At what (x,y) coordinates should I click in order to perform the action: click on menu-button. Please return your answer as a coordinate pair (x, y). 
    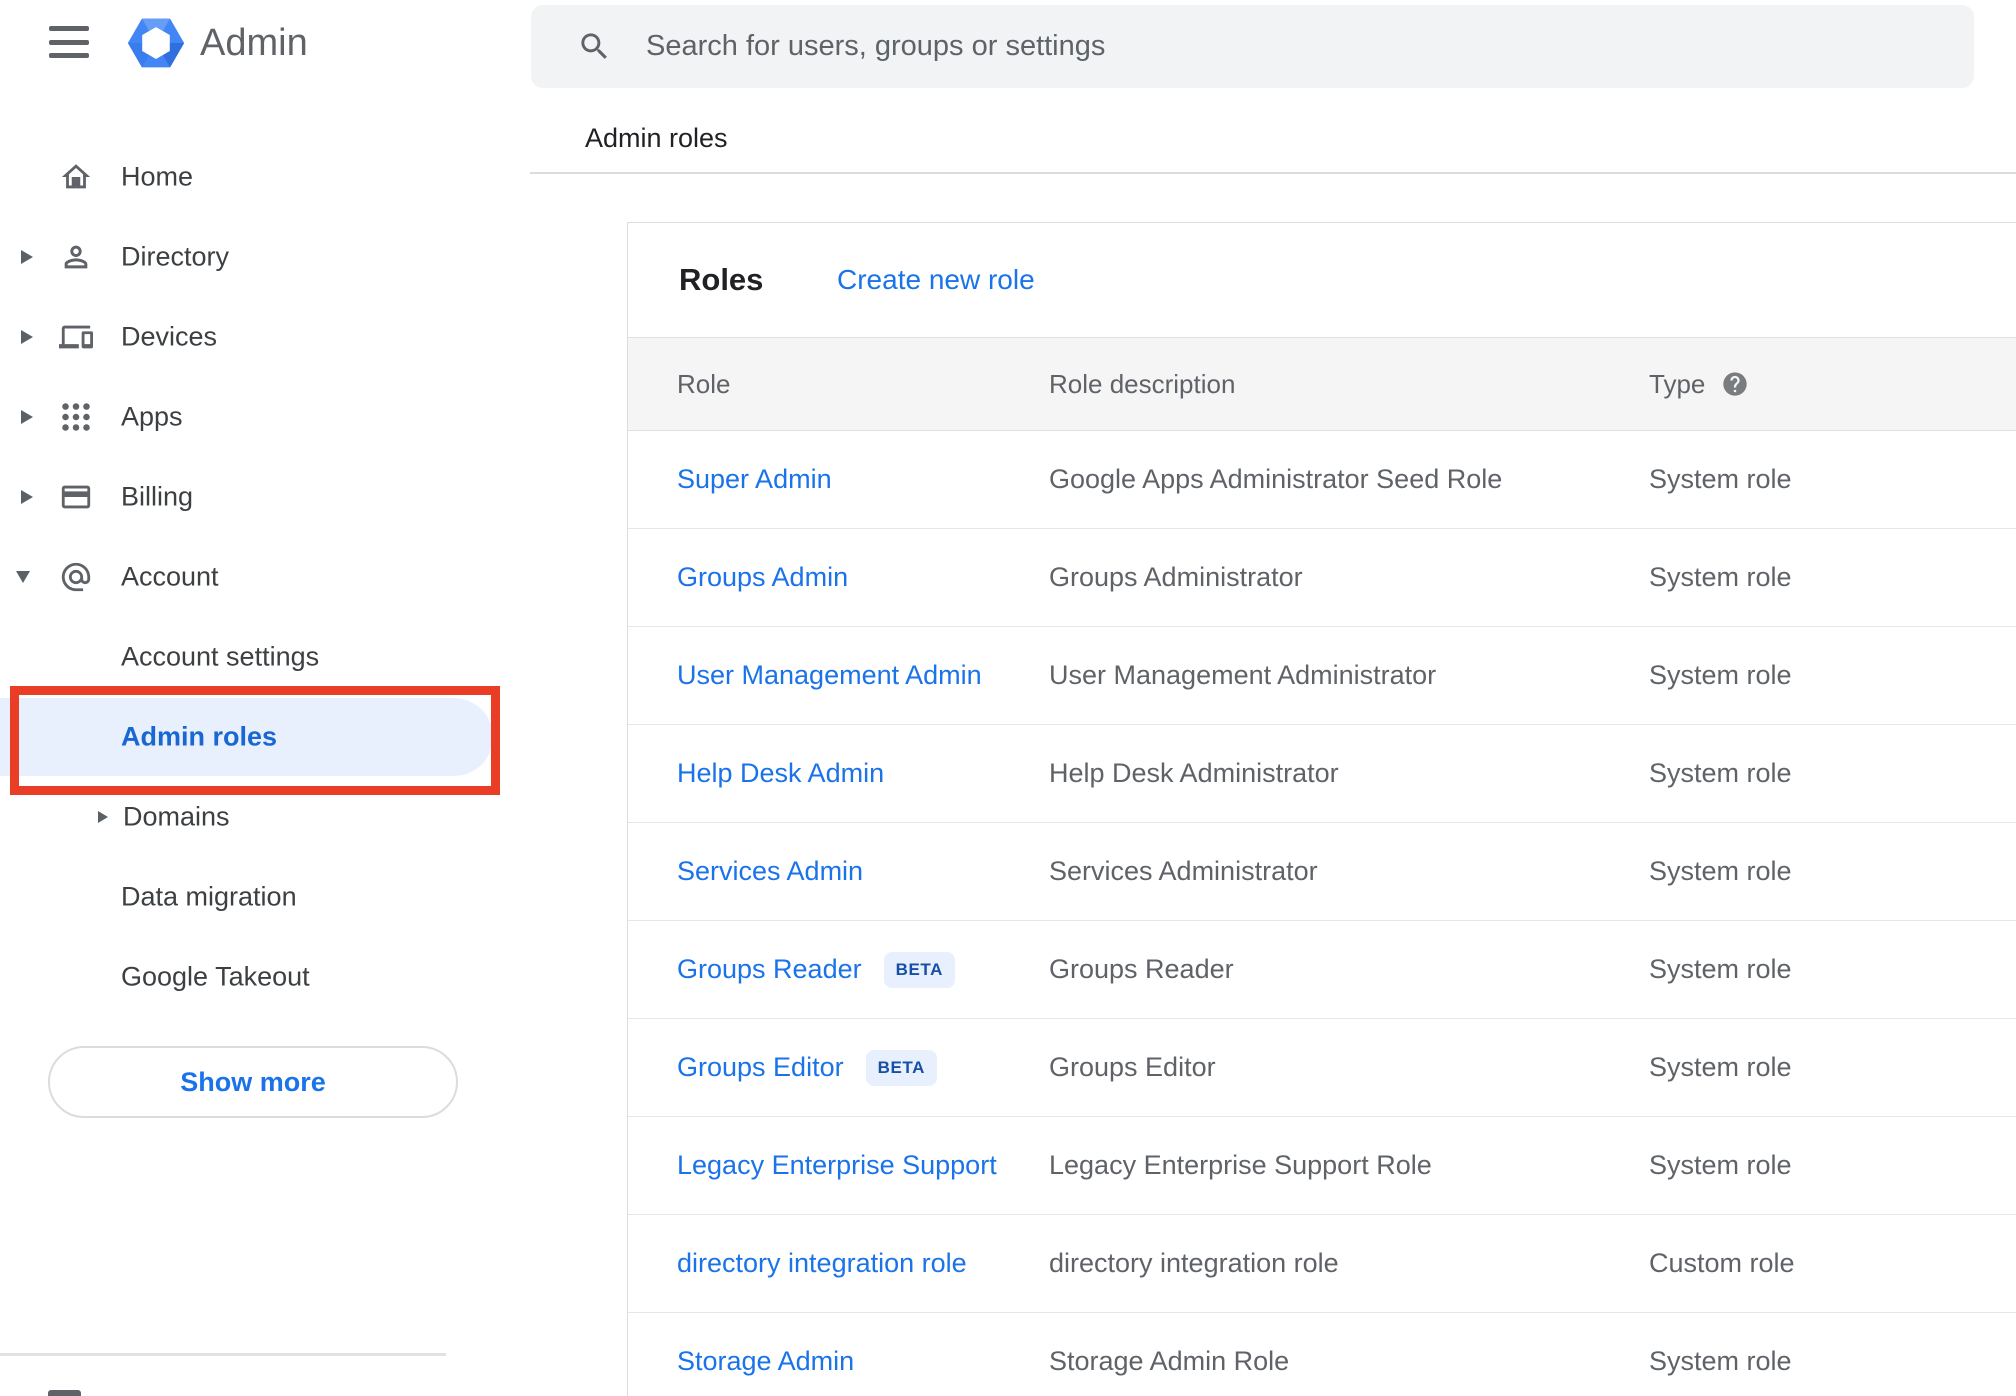
    Looking at the image, I should click on (69, 42).